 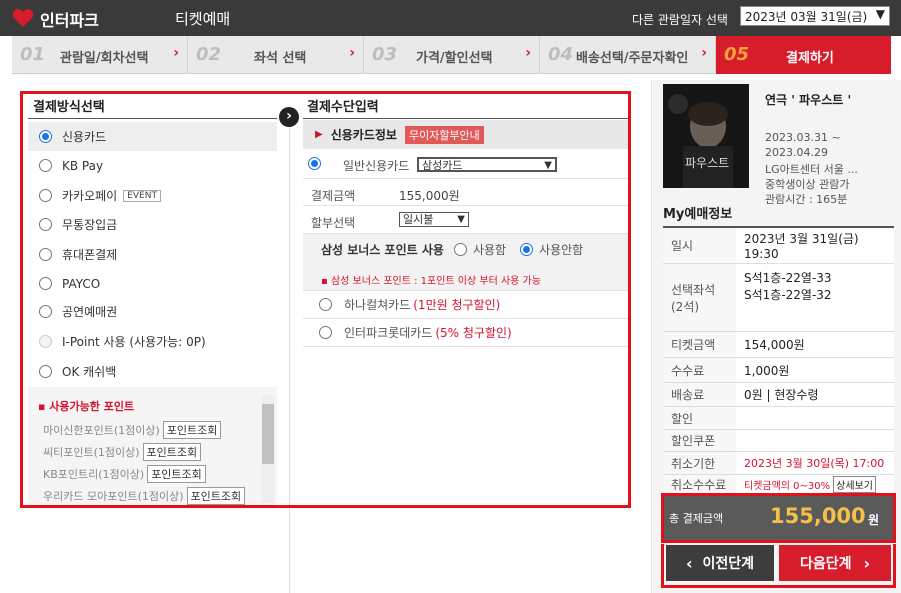 What do you see at coordinates (808, 100) in the screenshot?
I see `show-title: 연극 ' 파우스트 '` at bounding box center [808, 100].